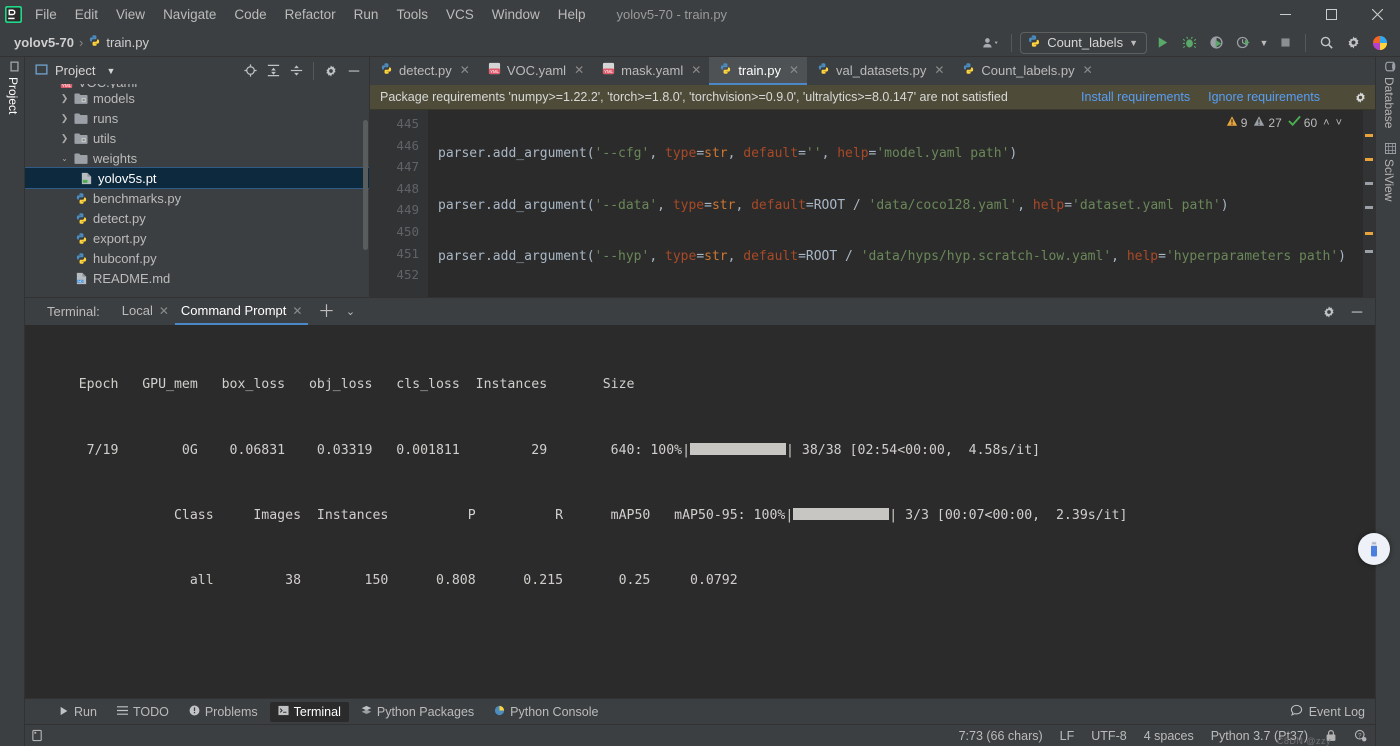 This screenshot has width=1400, height=746. I want to click on menu-file: File, so click(46, 14).